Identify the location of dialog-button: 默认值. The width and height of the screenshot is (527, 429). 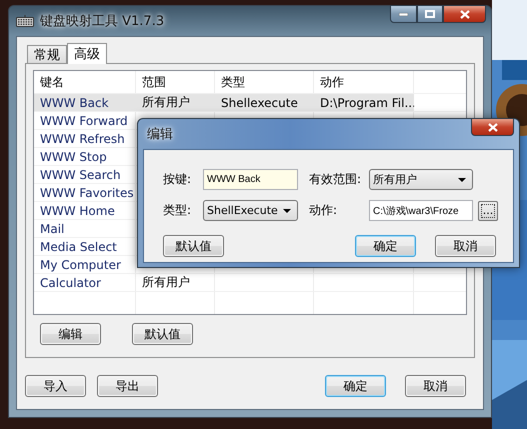
(193, 246).